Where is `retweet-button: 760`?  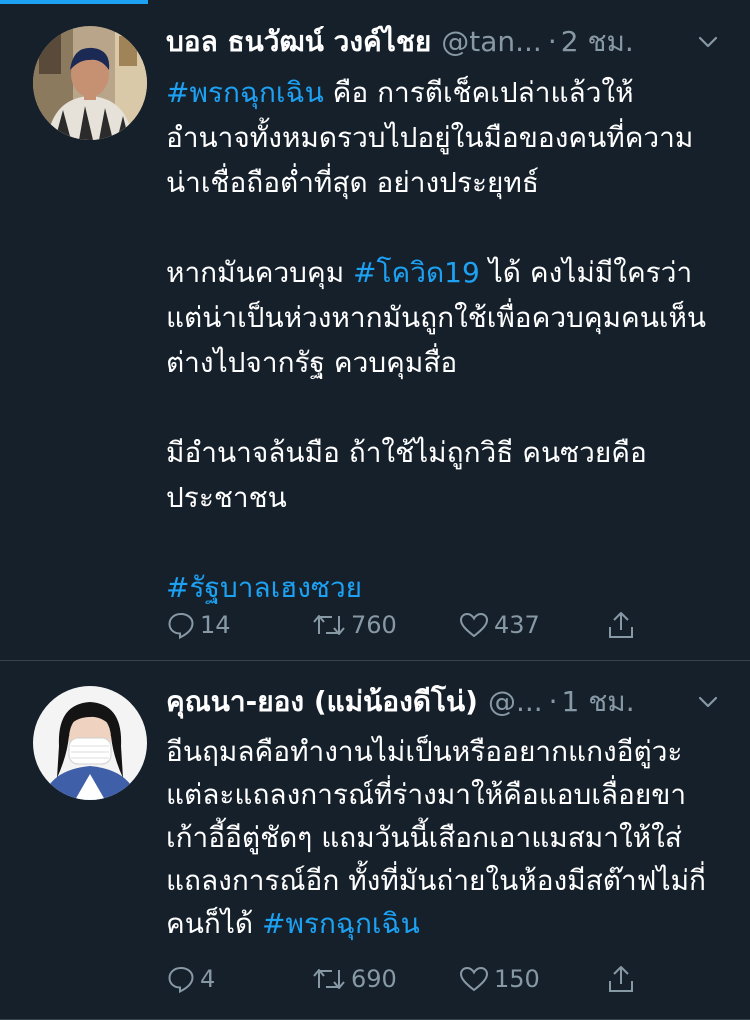 retweet-button: 760 is located at coordinates (384, 625).